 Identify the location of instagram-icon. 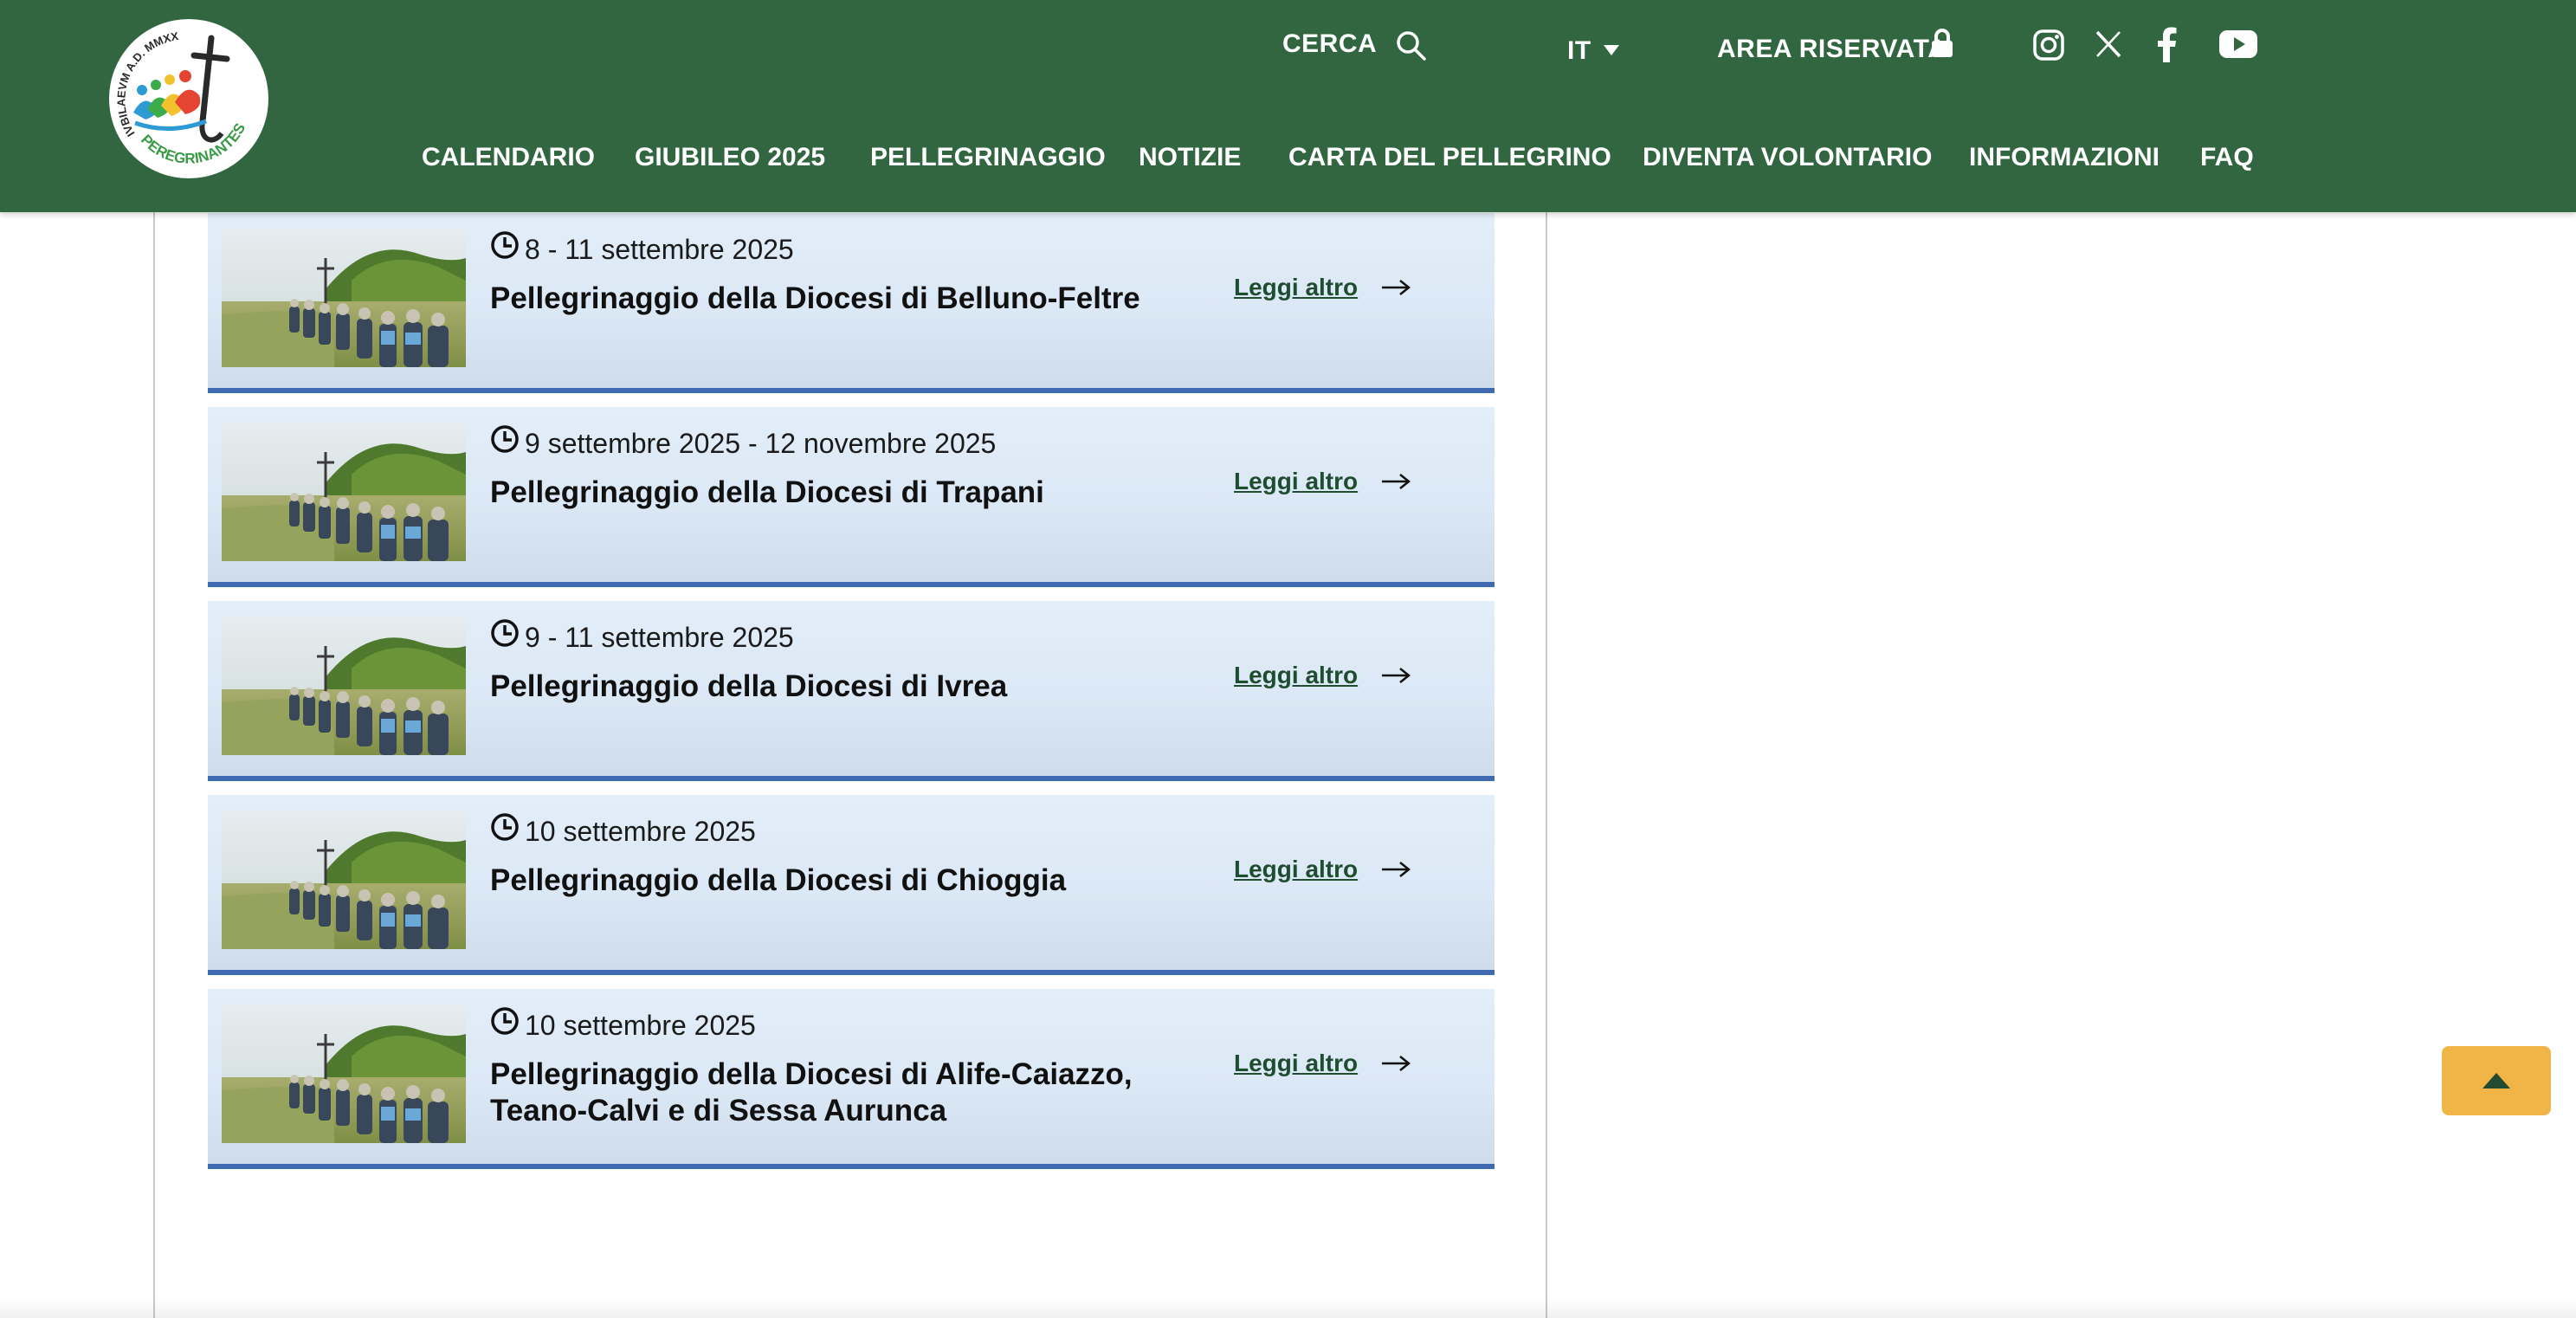
(2048, 45).